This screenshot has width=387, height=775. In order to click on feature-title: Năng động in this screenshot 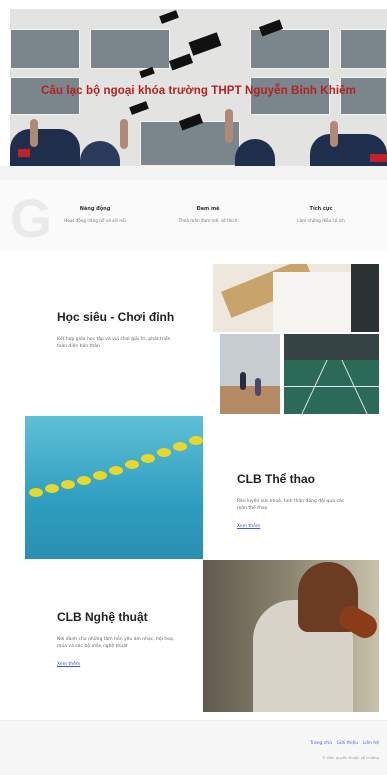, I will do `click(95, 209)`.